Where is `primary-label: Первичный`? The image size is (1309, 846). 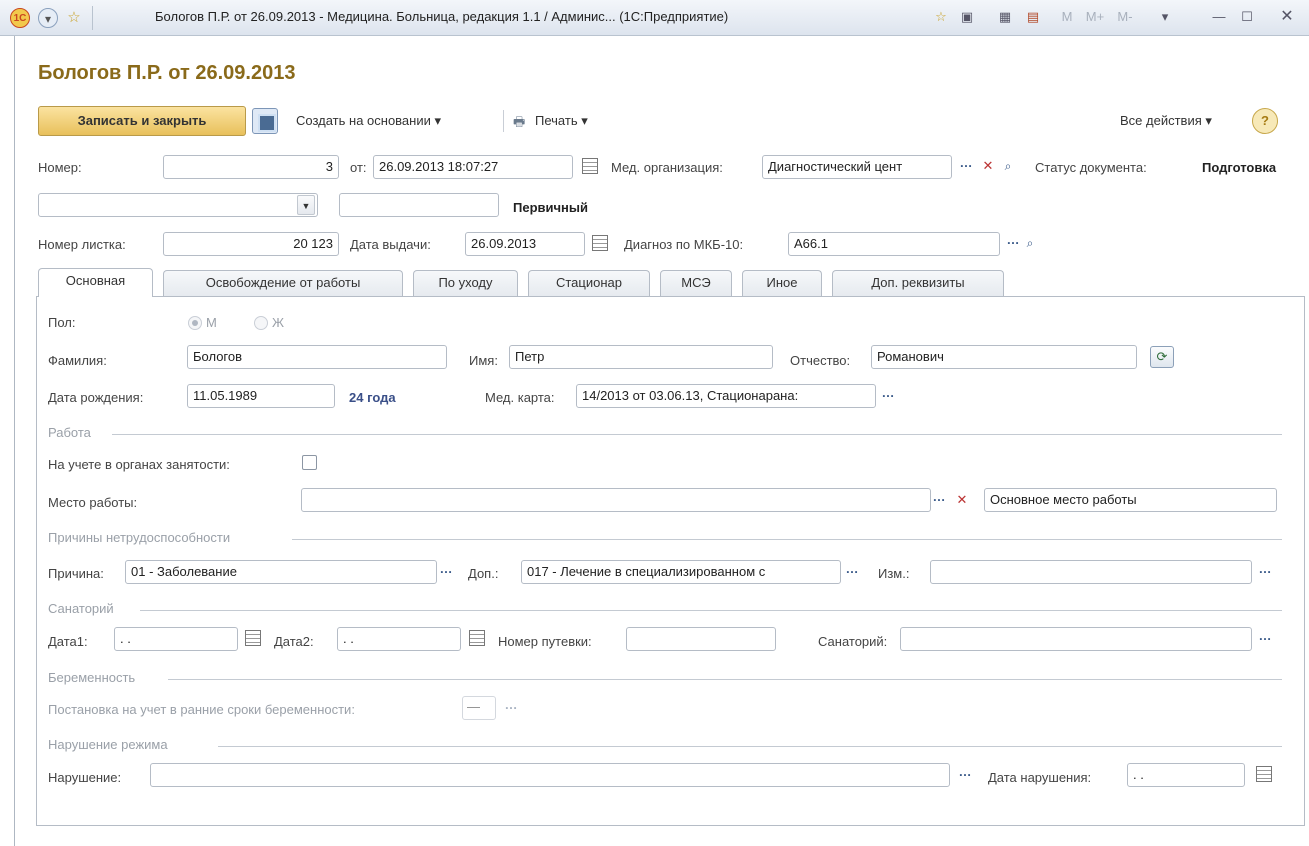 primary-label: Первичный is located at coordinates (550, 207).